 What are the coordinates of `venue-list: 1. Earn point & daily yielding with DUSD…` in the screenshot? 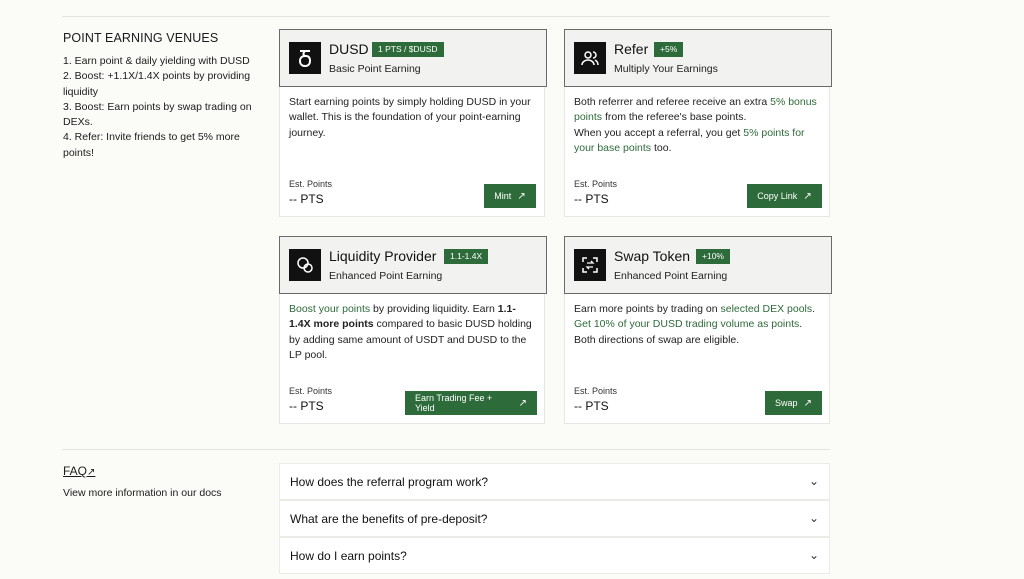 It's located at (163, 107).